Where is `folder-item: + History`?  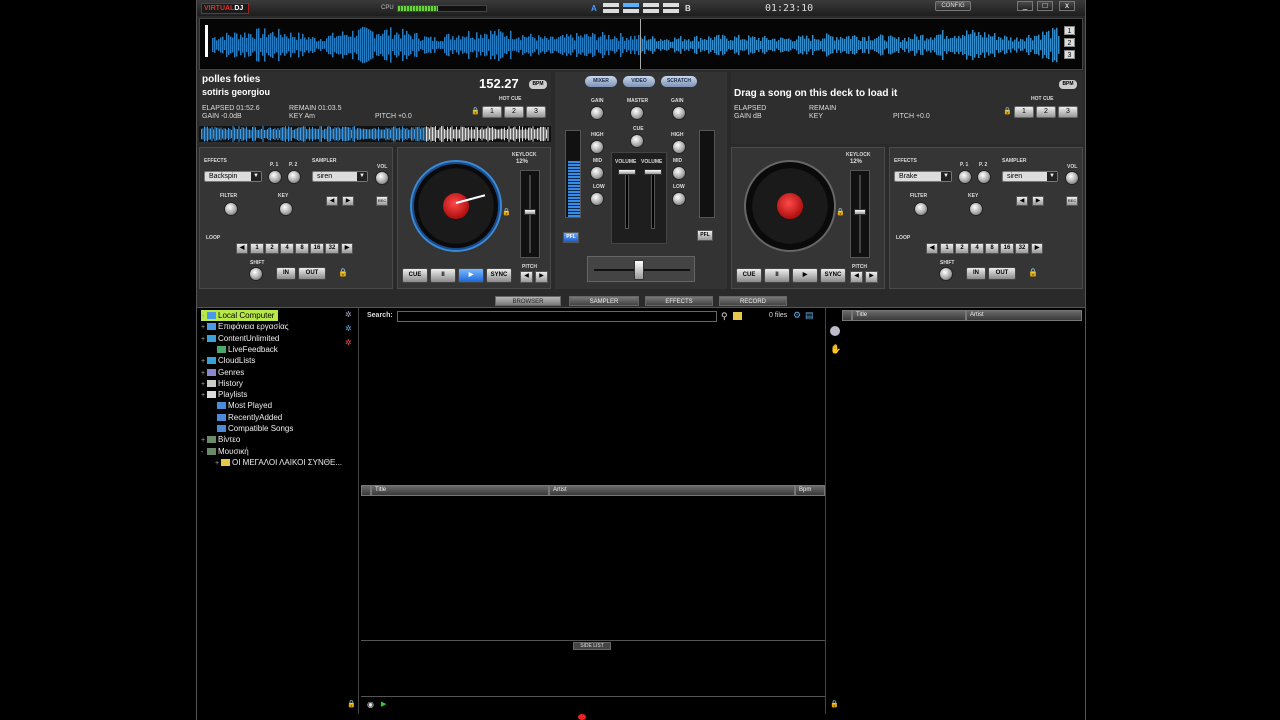
folder-item: + History is located at coordinates (222, 383).